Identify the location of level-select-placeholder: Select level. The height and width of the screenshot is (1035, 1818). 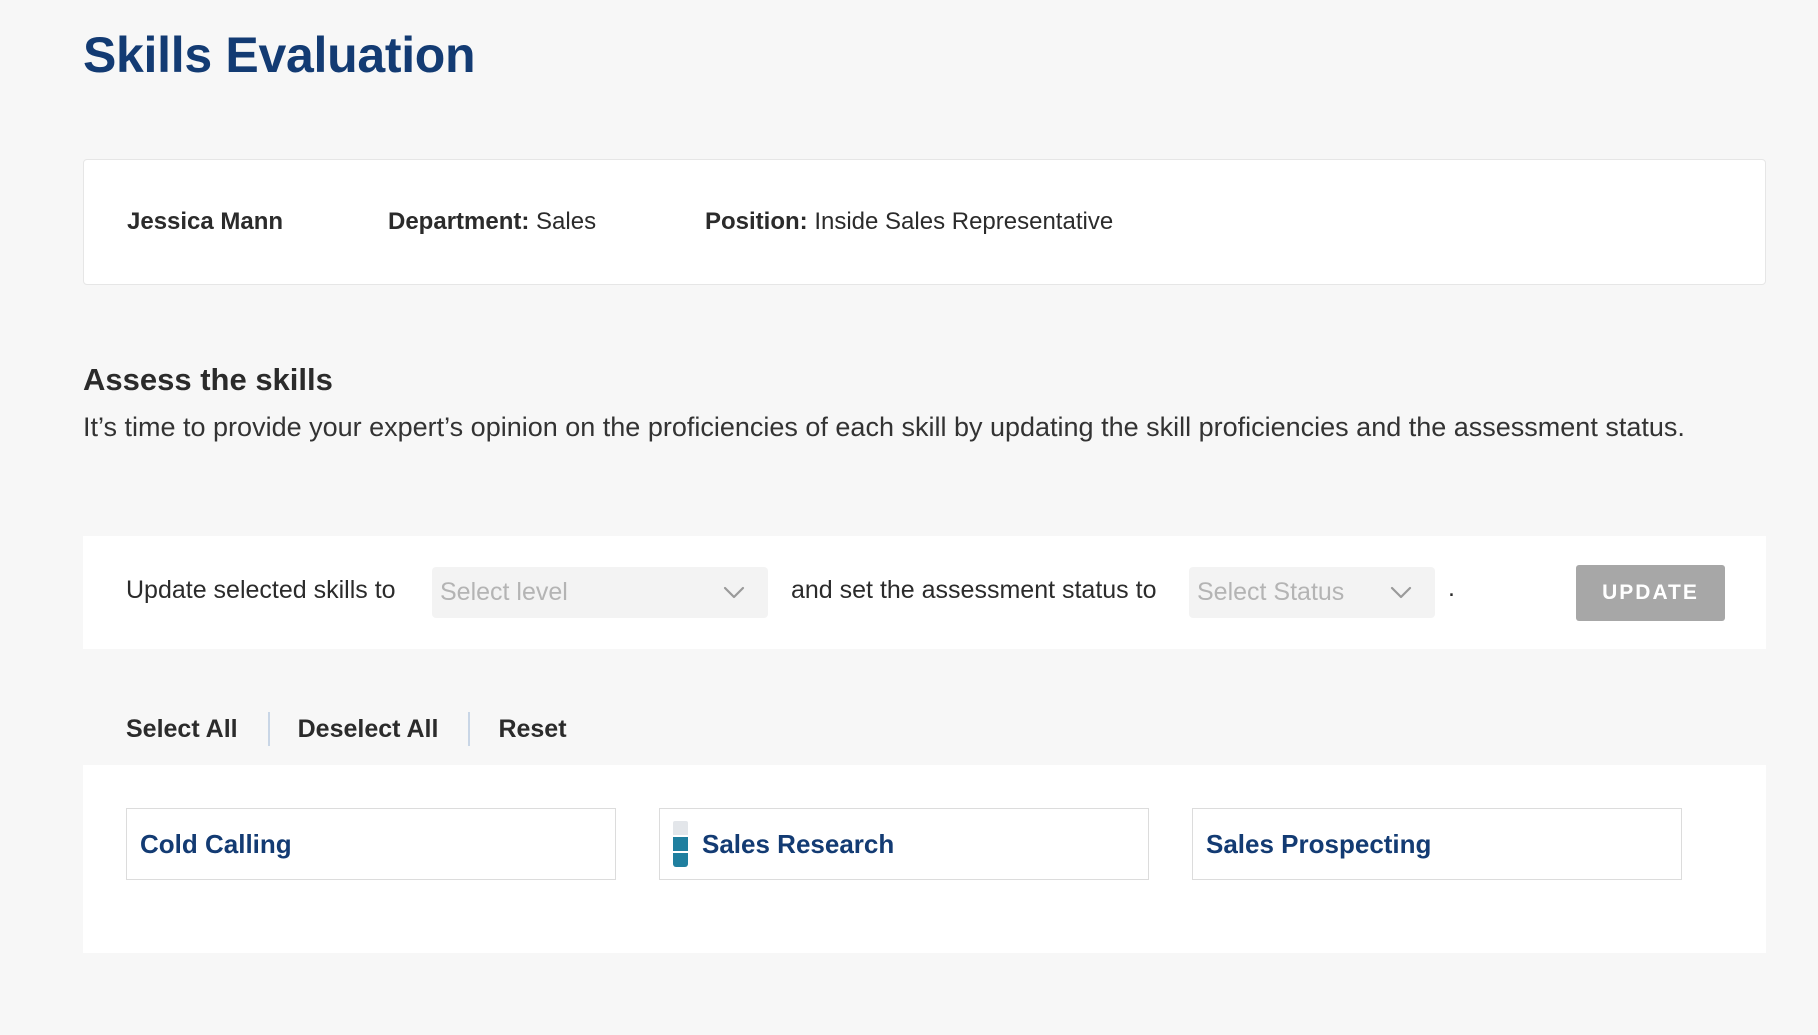
(504, 592).